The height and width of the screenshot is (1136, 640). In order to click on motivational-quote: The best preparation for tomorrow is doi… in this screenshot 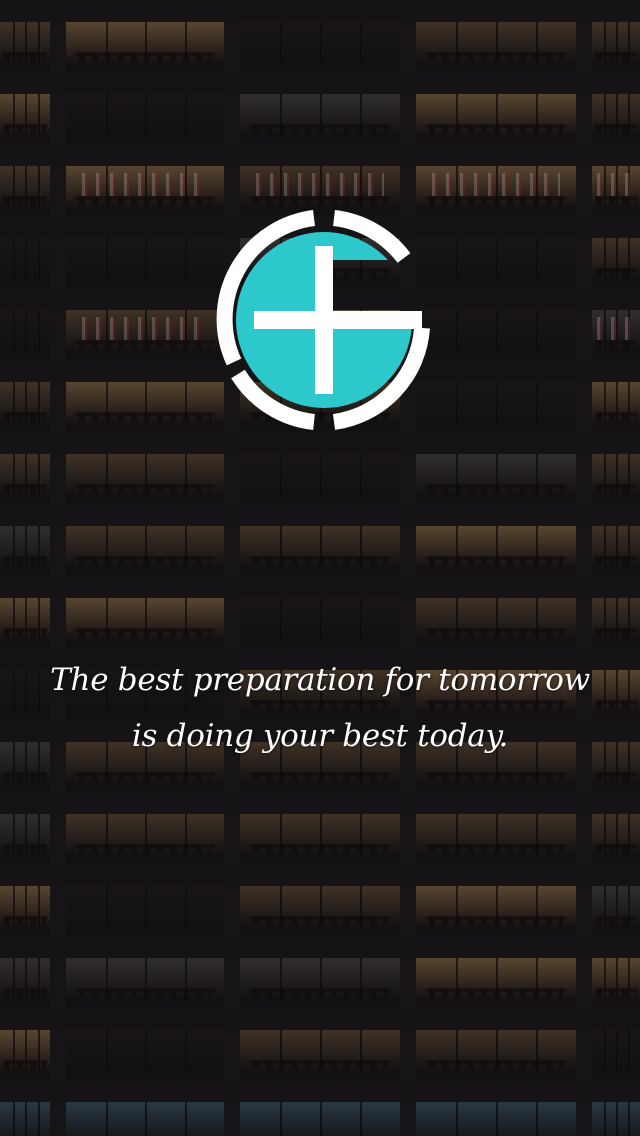, I will do `click(320, 708)`.